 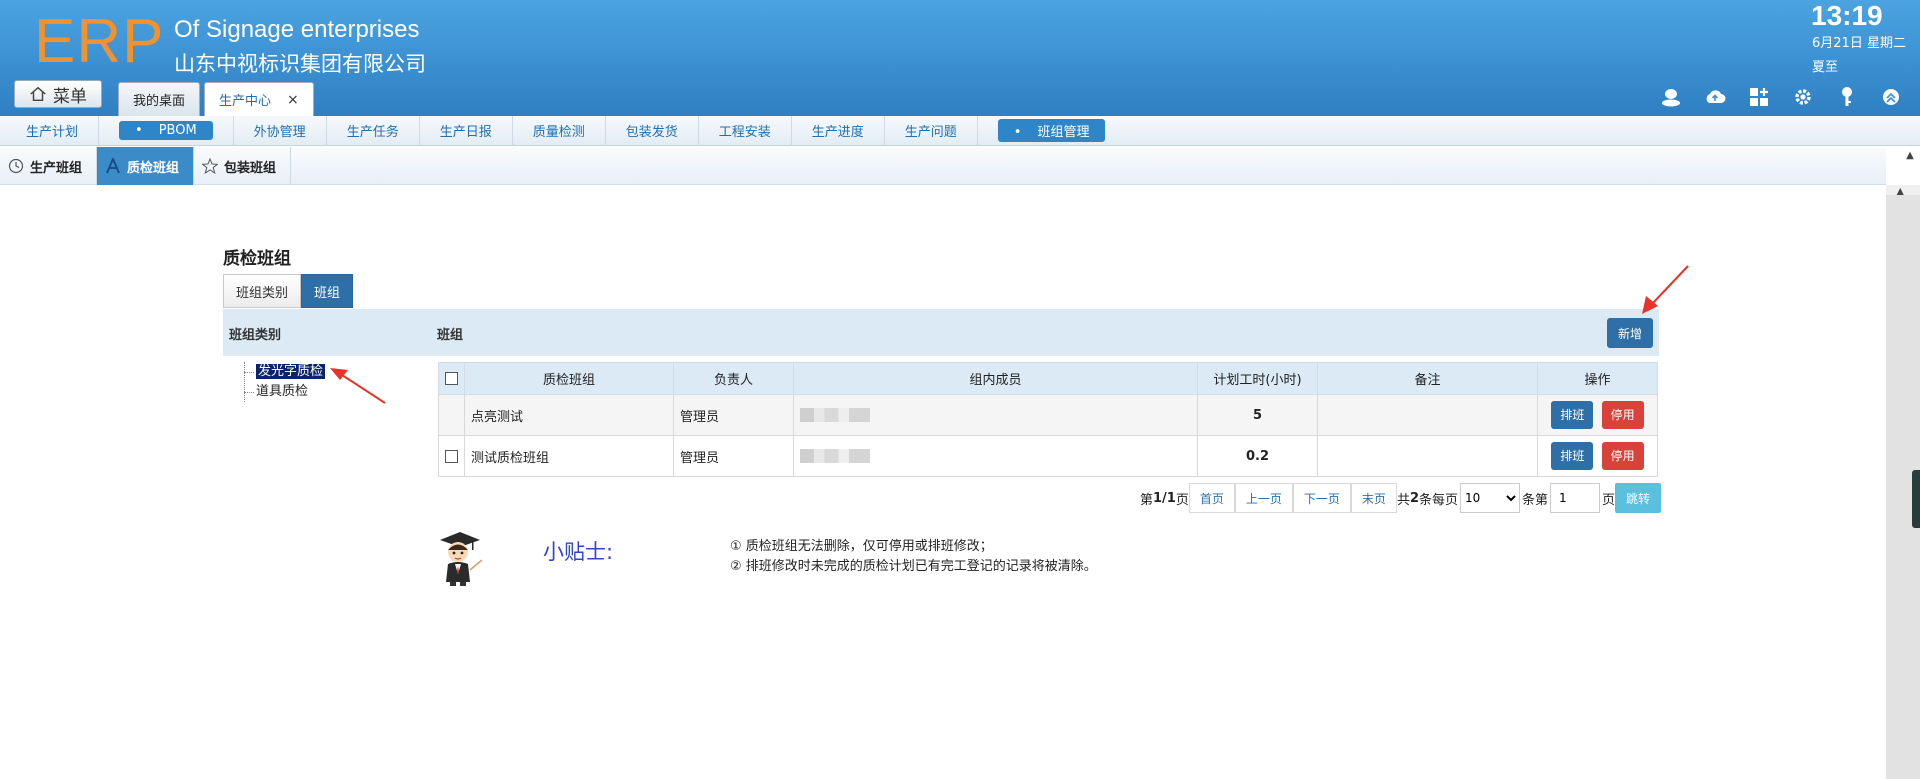 I want to click on module-daily-report: 生产日报, so click(x=466, y=130).